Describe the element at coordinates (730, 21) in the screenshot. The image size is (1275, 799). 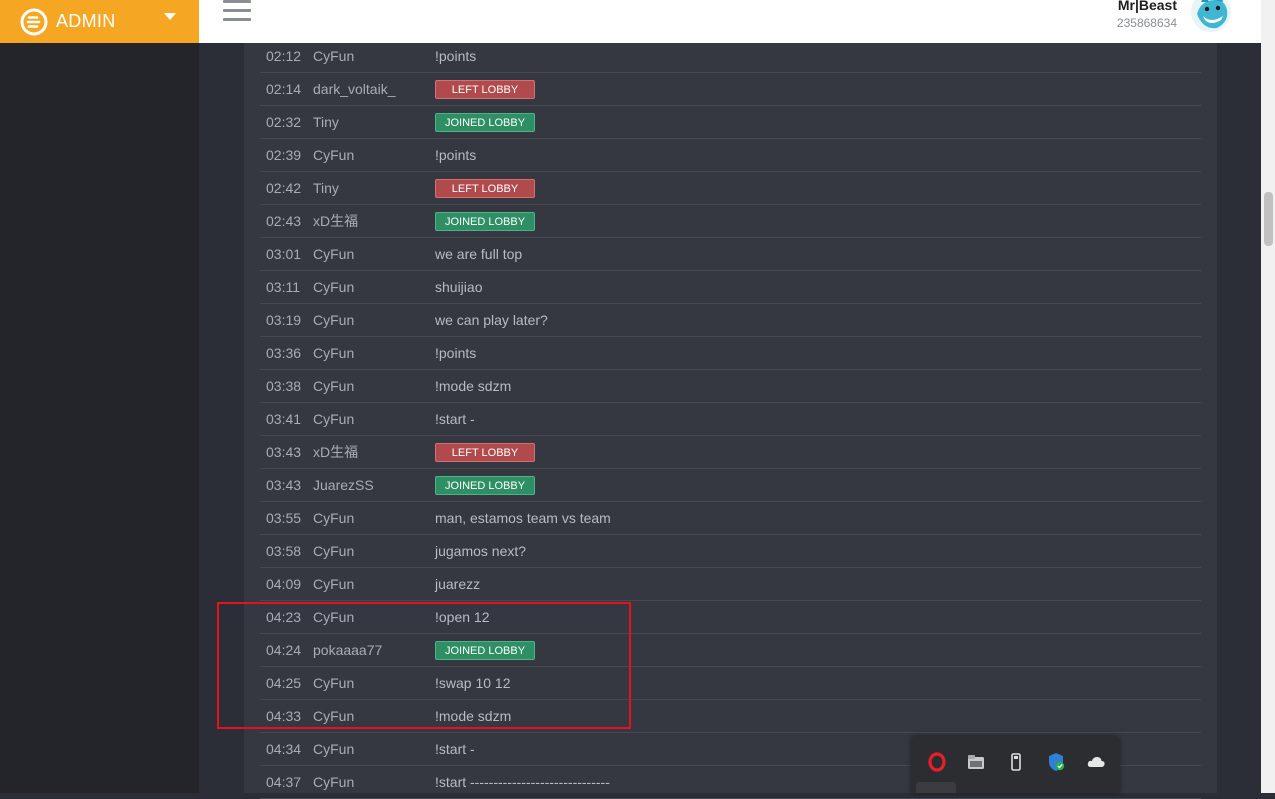
I see `top-header: Mr|Beast 235868634` at that location.